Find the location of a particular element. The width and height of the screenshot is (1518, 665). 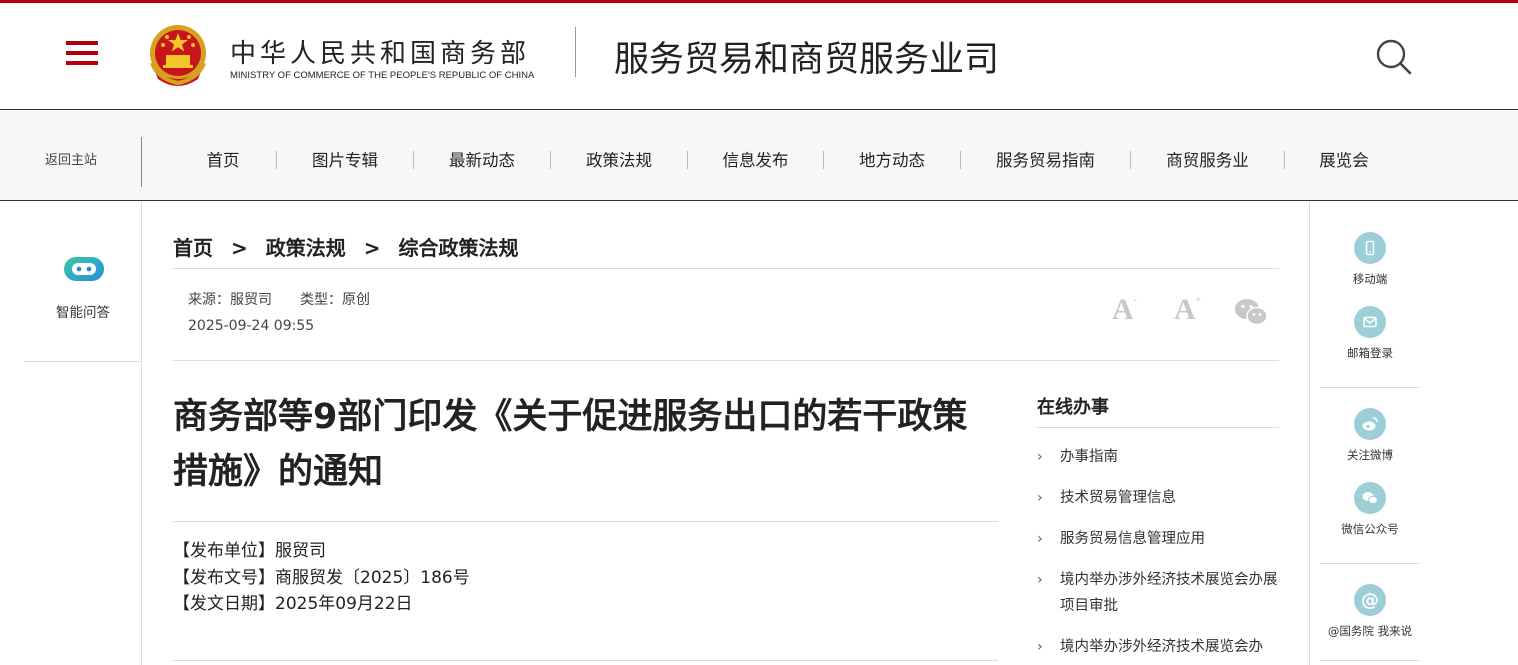

robot-chat-icon is located at coordinates (84, 269).